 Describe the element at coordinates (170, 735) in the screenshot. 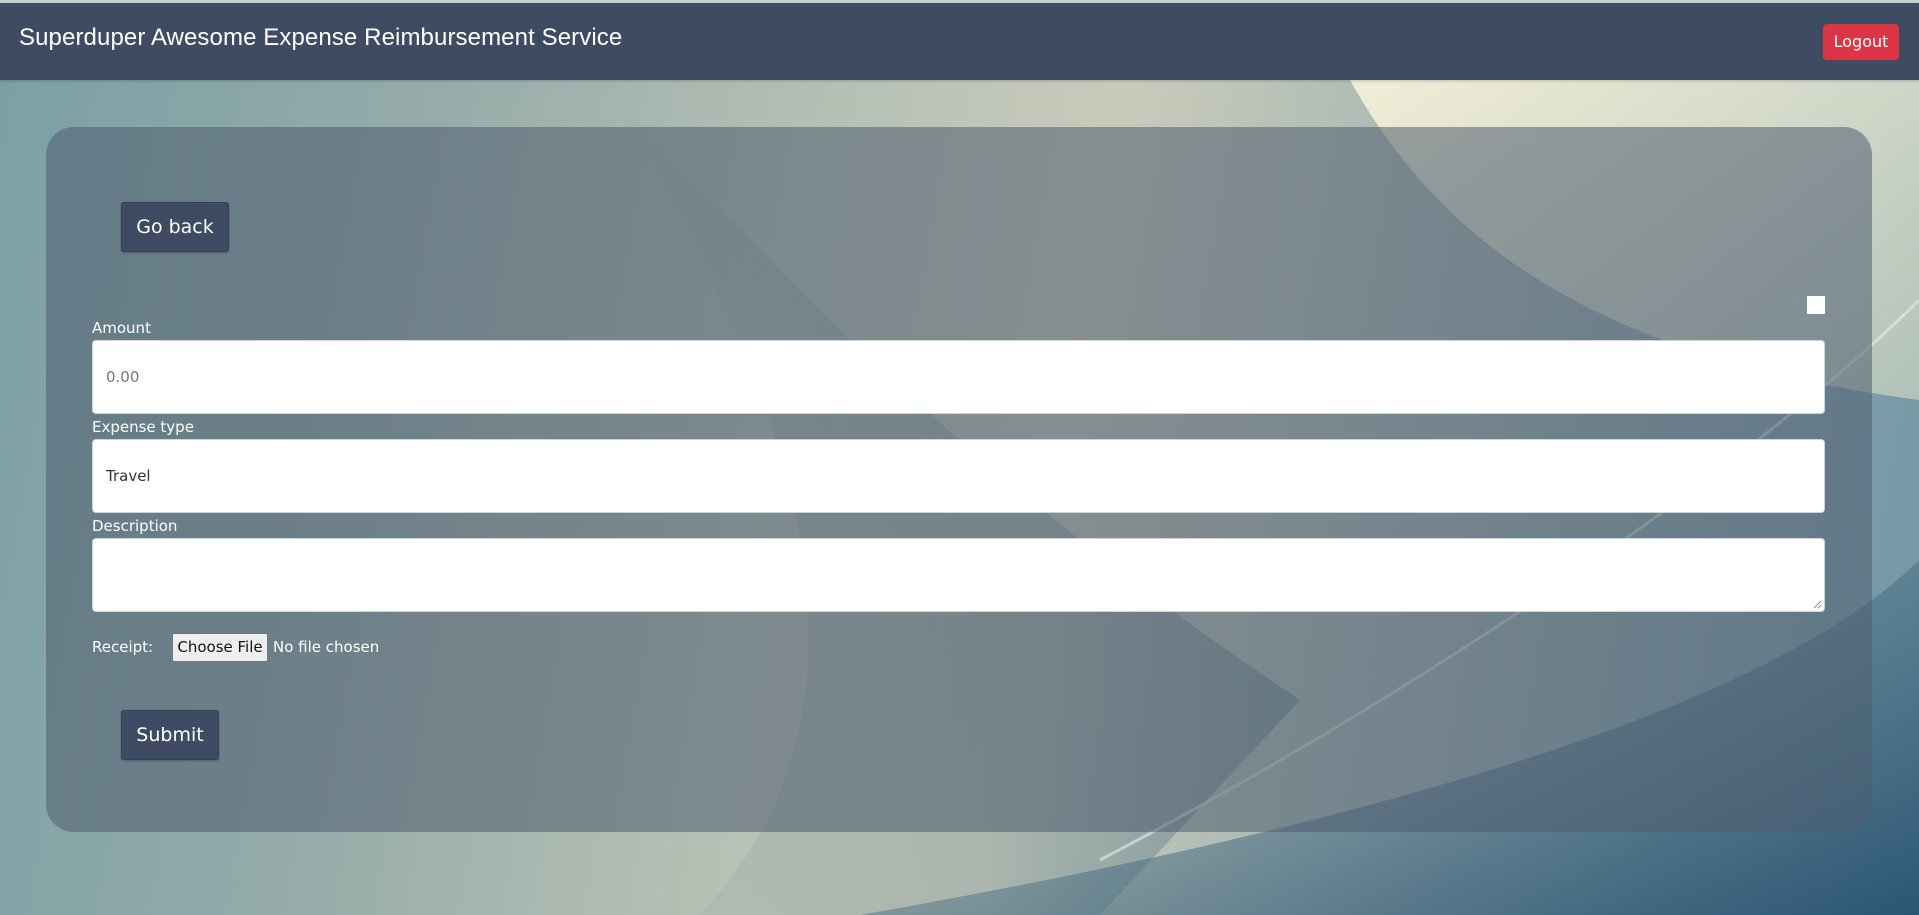

I see `submit-button: Submit` at that location.